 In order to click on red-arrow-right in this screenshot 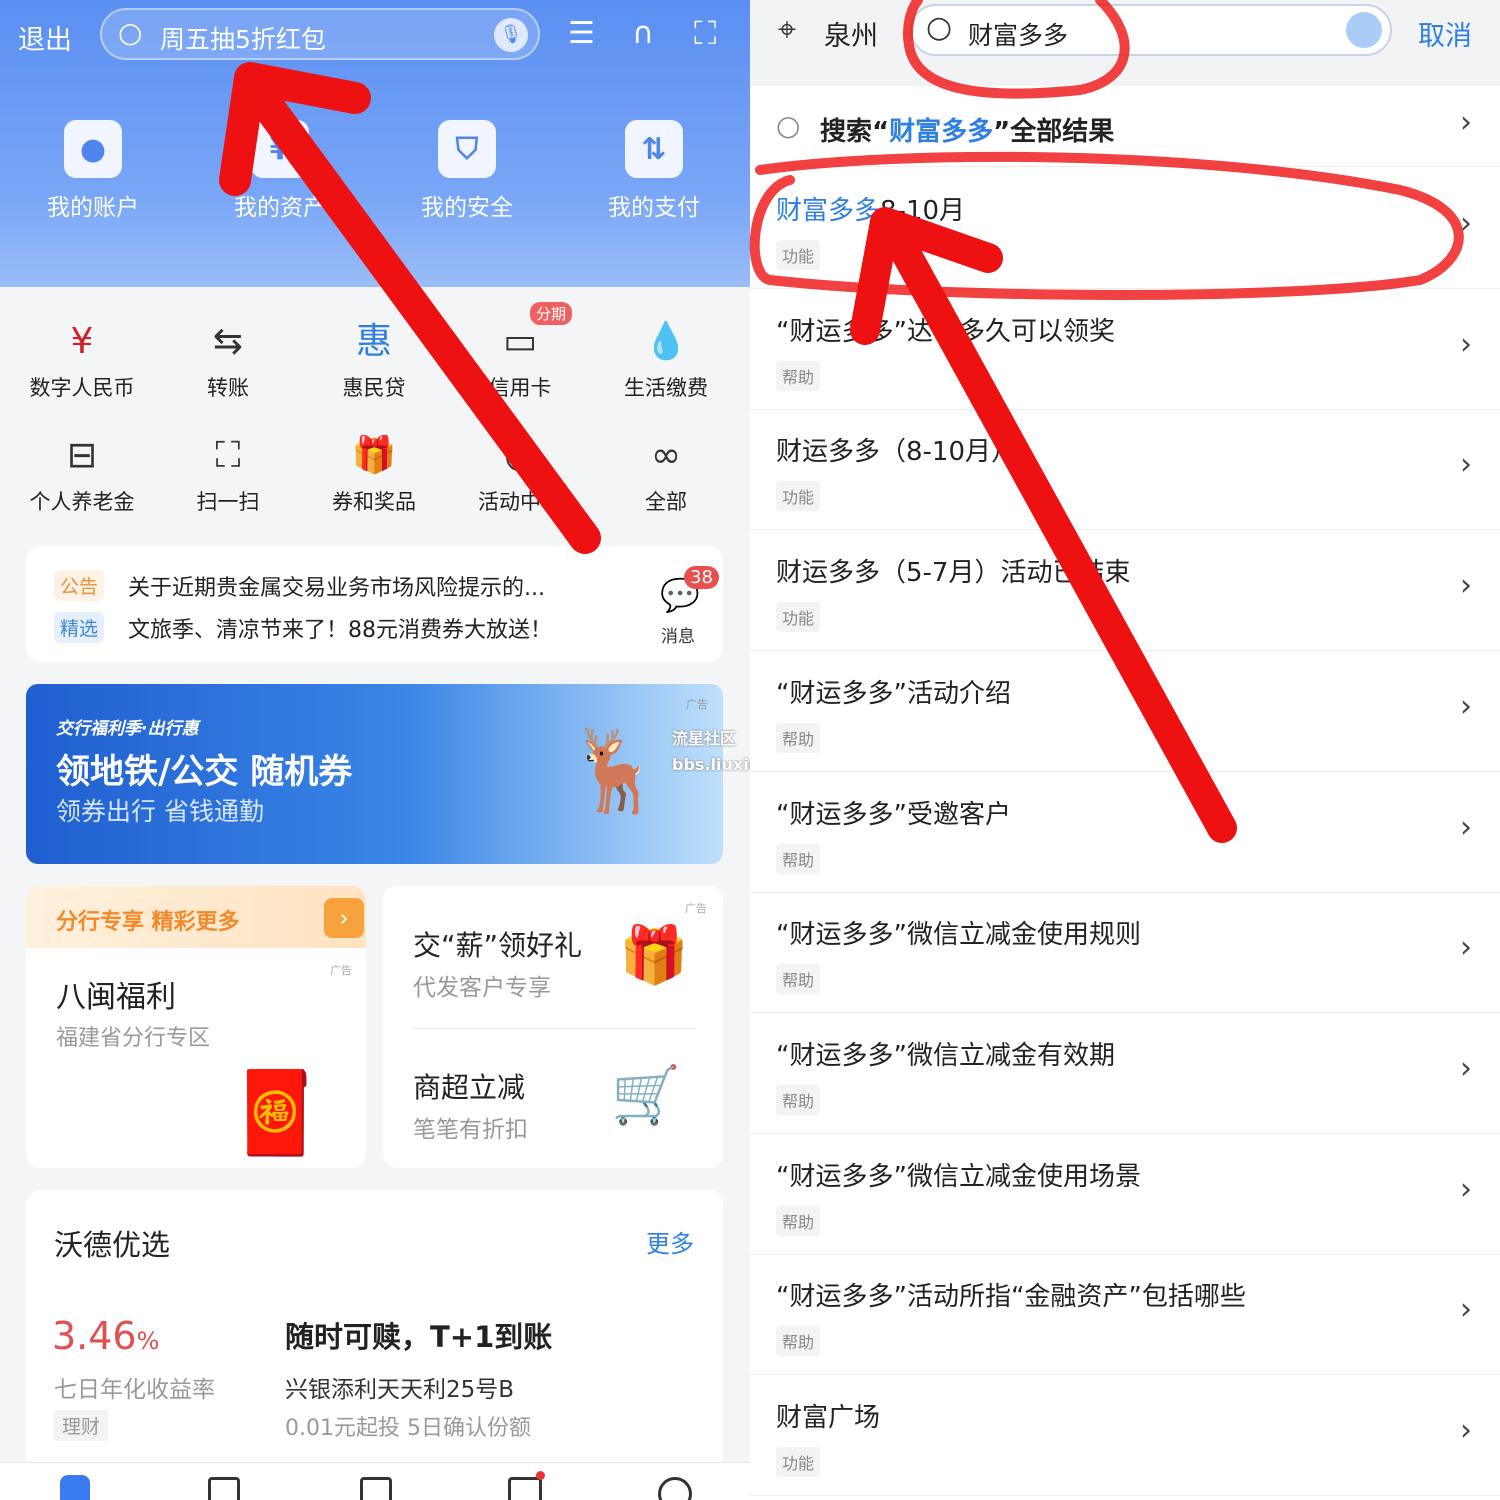, I will do `click(1043, 525)`.